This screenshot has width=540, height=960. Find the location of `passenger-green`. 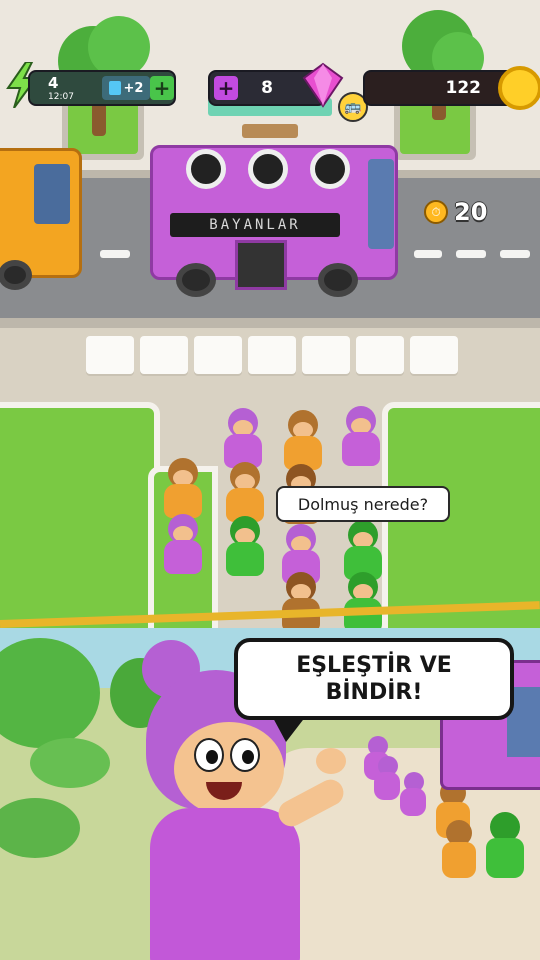

passenger-green is located at coordinates (244, 549).